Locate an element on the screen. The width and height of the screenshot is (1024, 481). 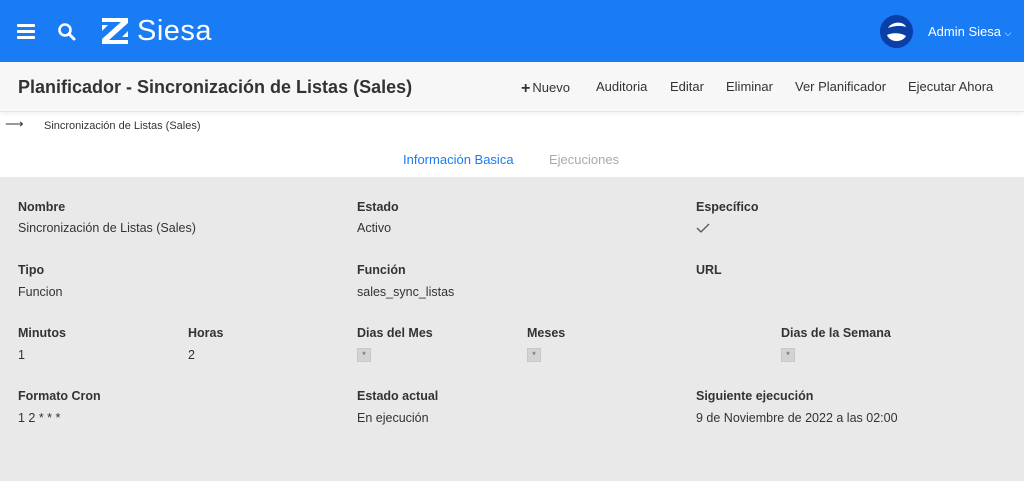
hours-value: 2 is located at coordinates (191, 355).